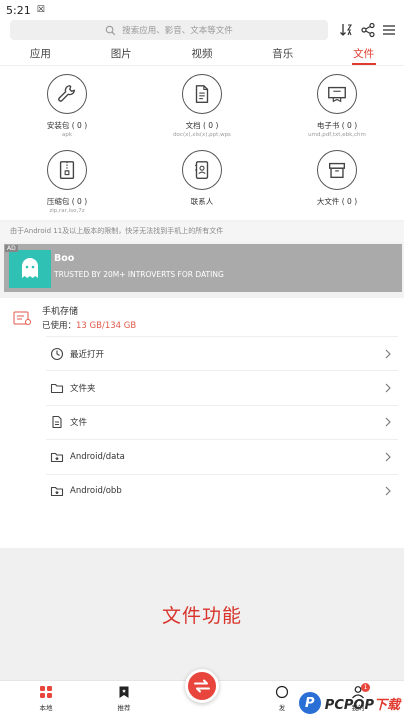 This screenshot has height=720, width=404. What do you see at coordinates (11, 248) in the screenshot?
I see `ad-badge: AD` at bounding box center [11, 248].